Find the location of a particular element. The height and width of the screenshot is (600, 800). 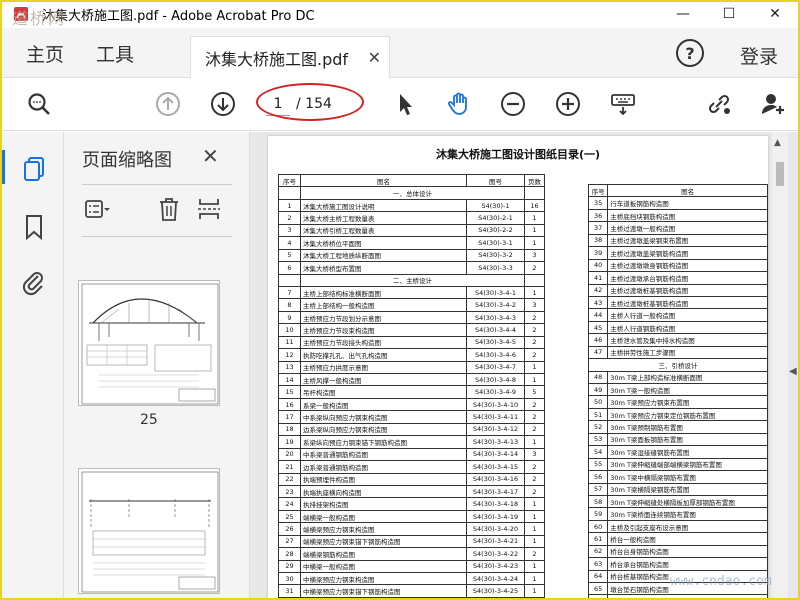

rail-active-indicator is located at coordinates (3, 167).